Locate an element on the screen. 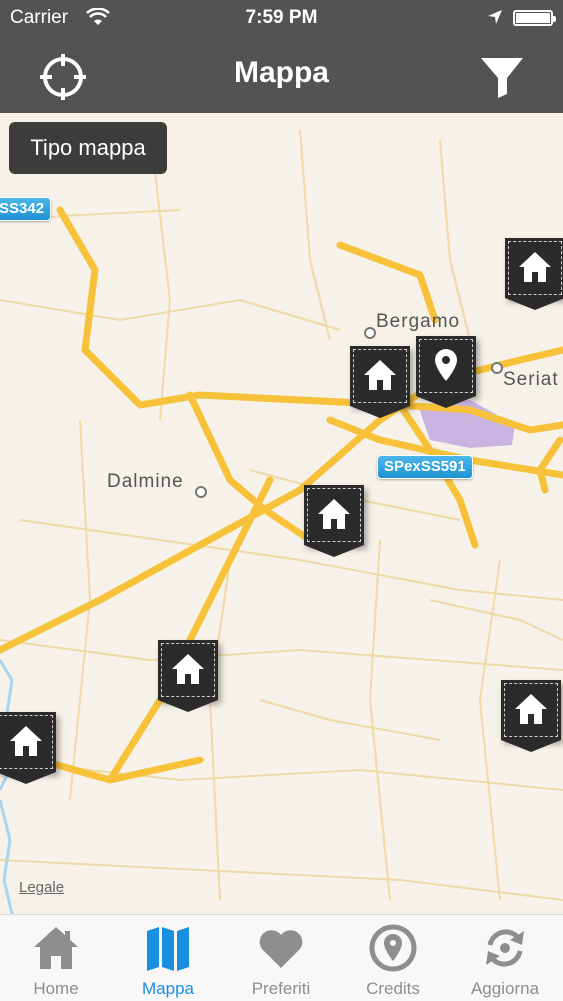  filter-button is located at coordinates (502, 77).